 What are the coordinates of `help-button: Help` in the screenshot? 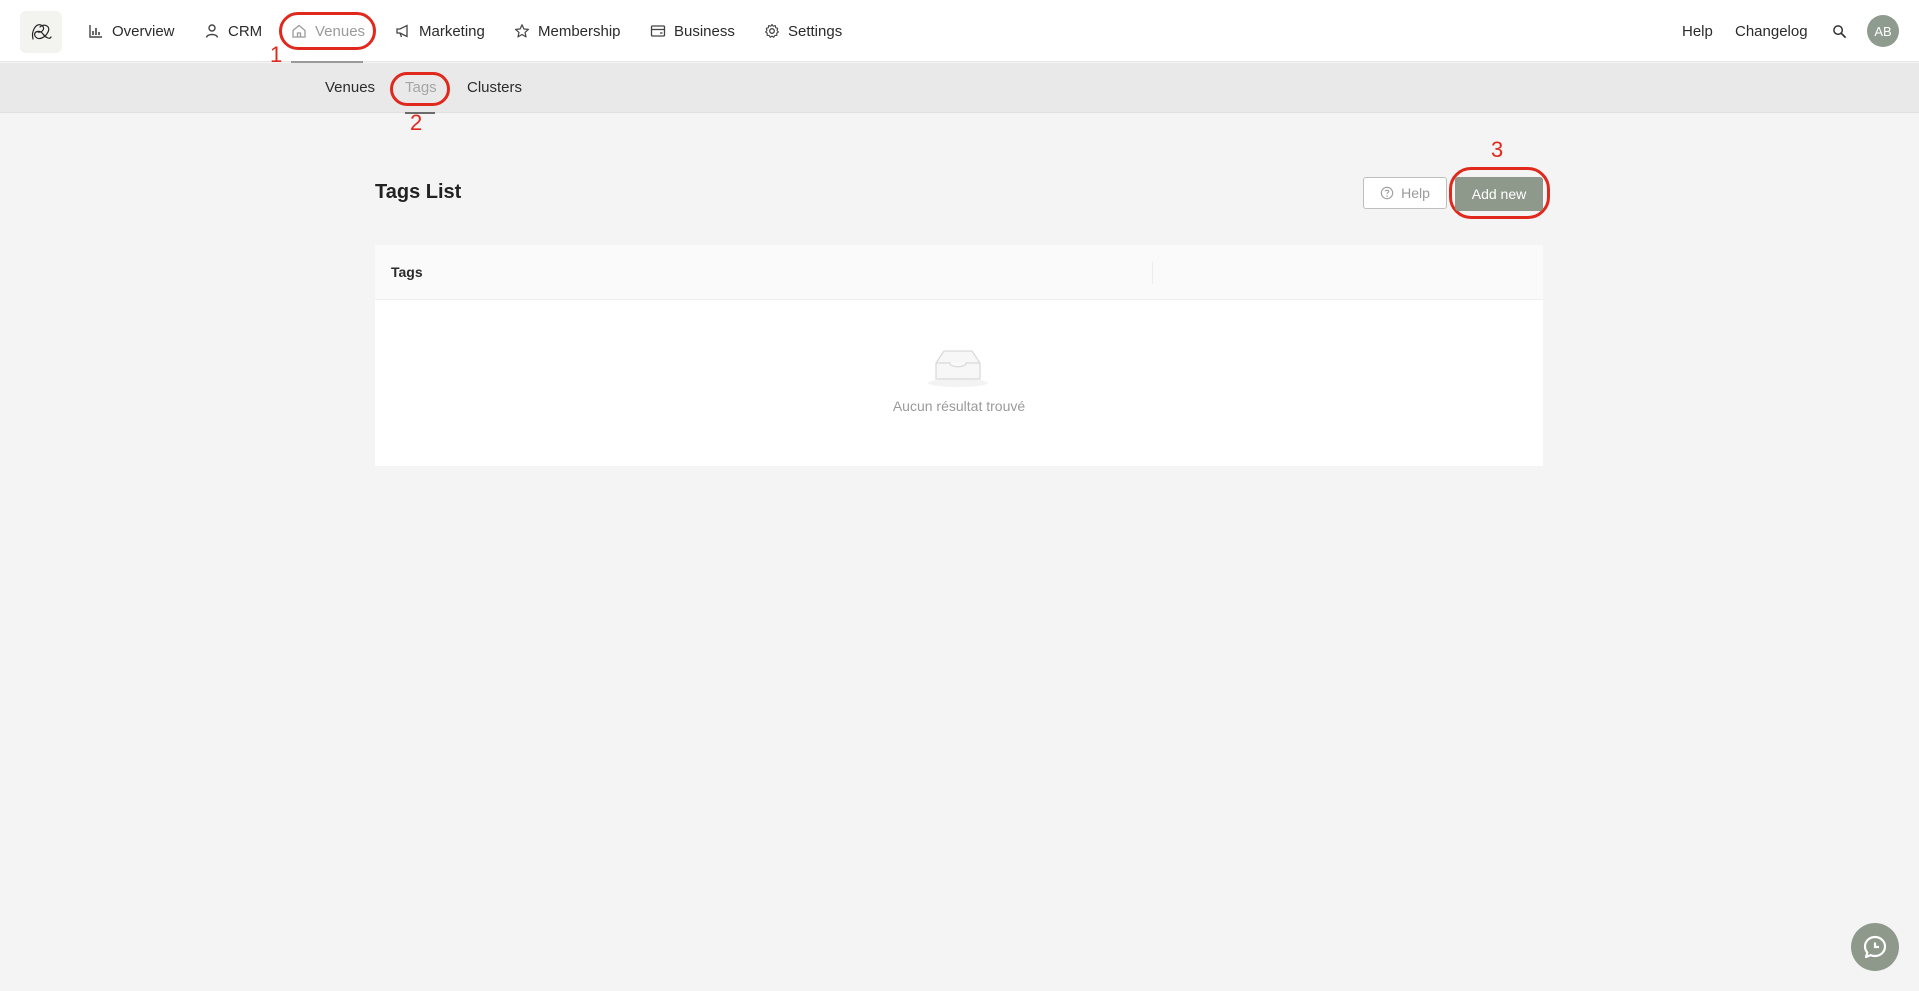 It's located at (1405, 193).